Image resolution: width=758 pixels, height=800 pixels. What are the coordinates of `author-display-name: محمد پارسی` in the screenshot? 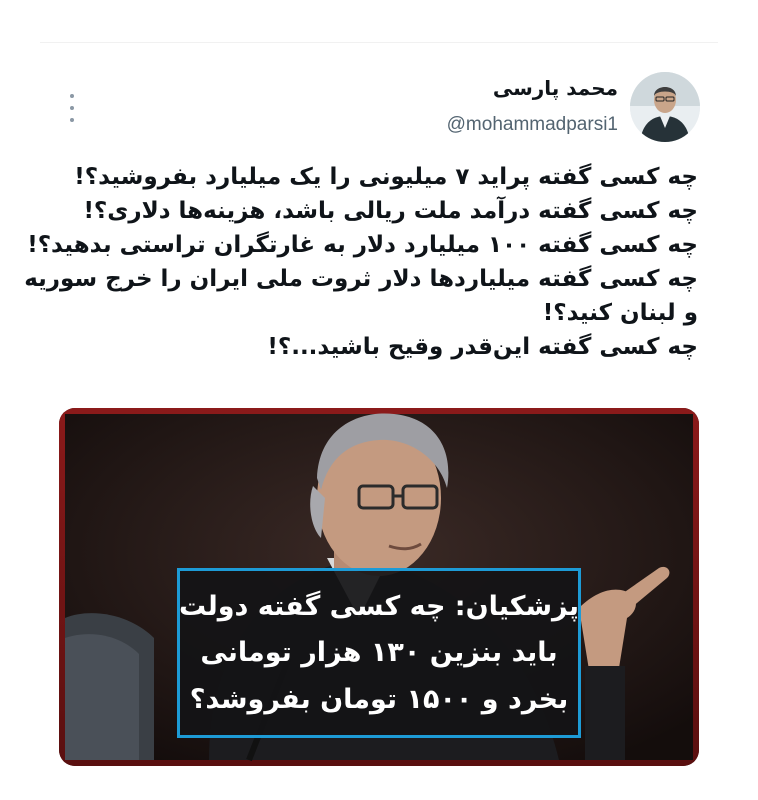 It's located at (532, 88).